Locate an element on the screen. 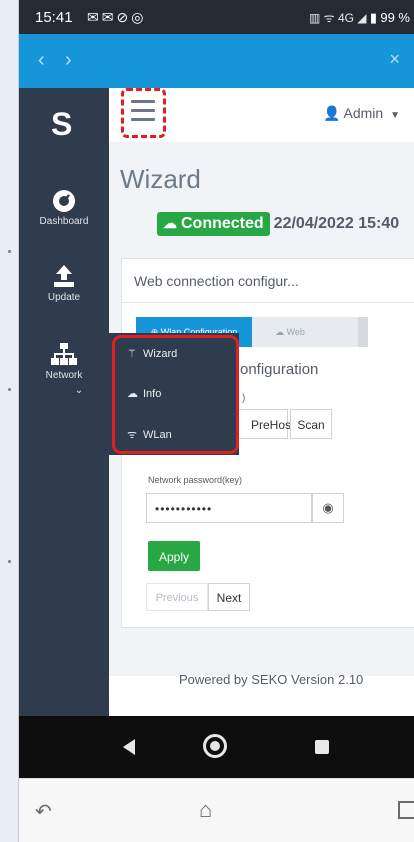  sidebar-item-dashboard: Dashboard is located at coordinates (64, 207).